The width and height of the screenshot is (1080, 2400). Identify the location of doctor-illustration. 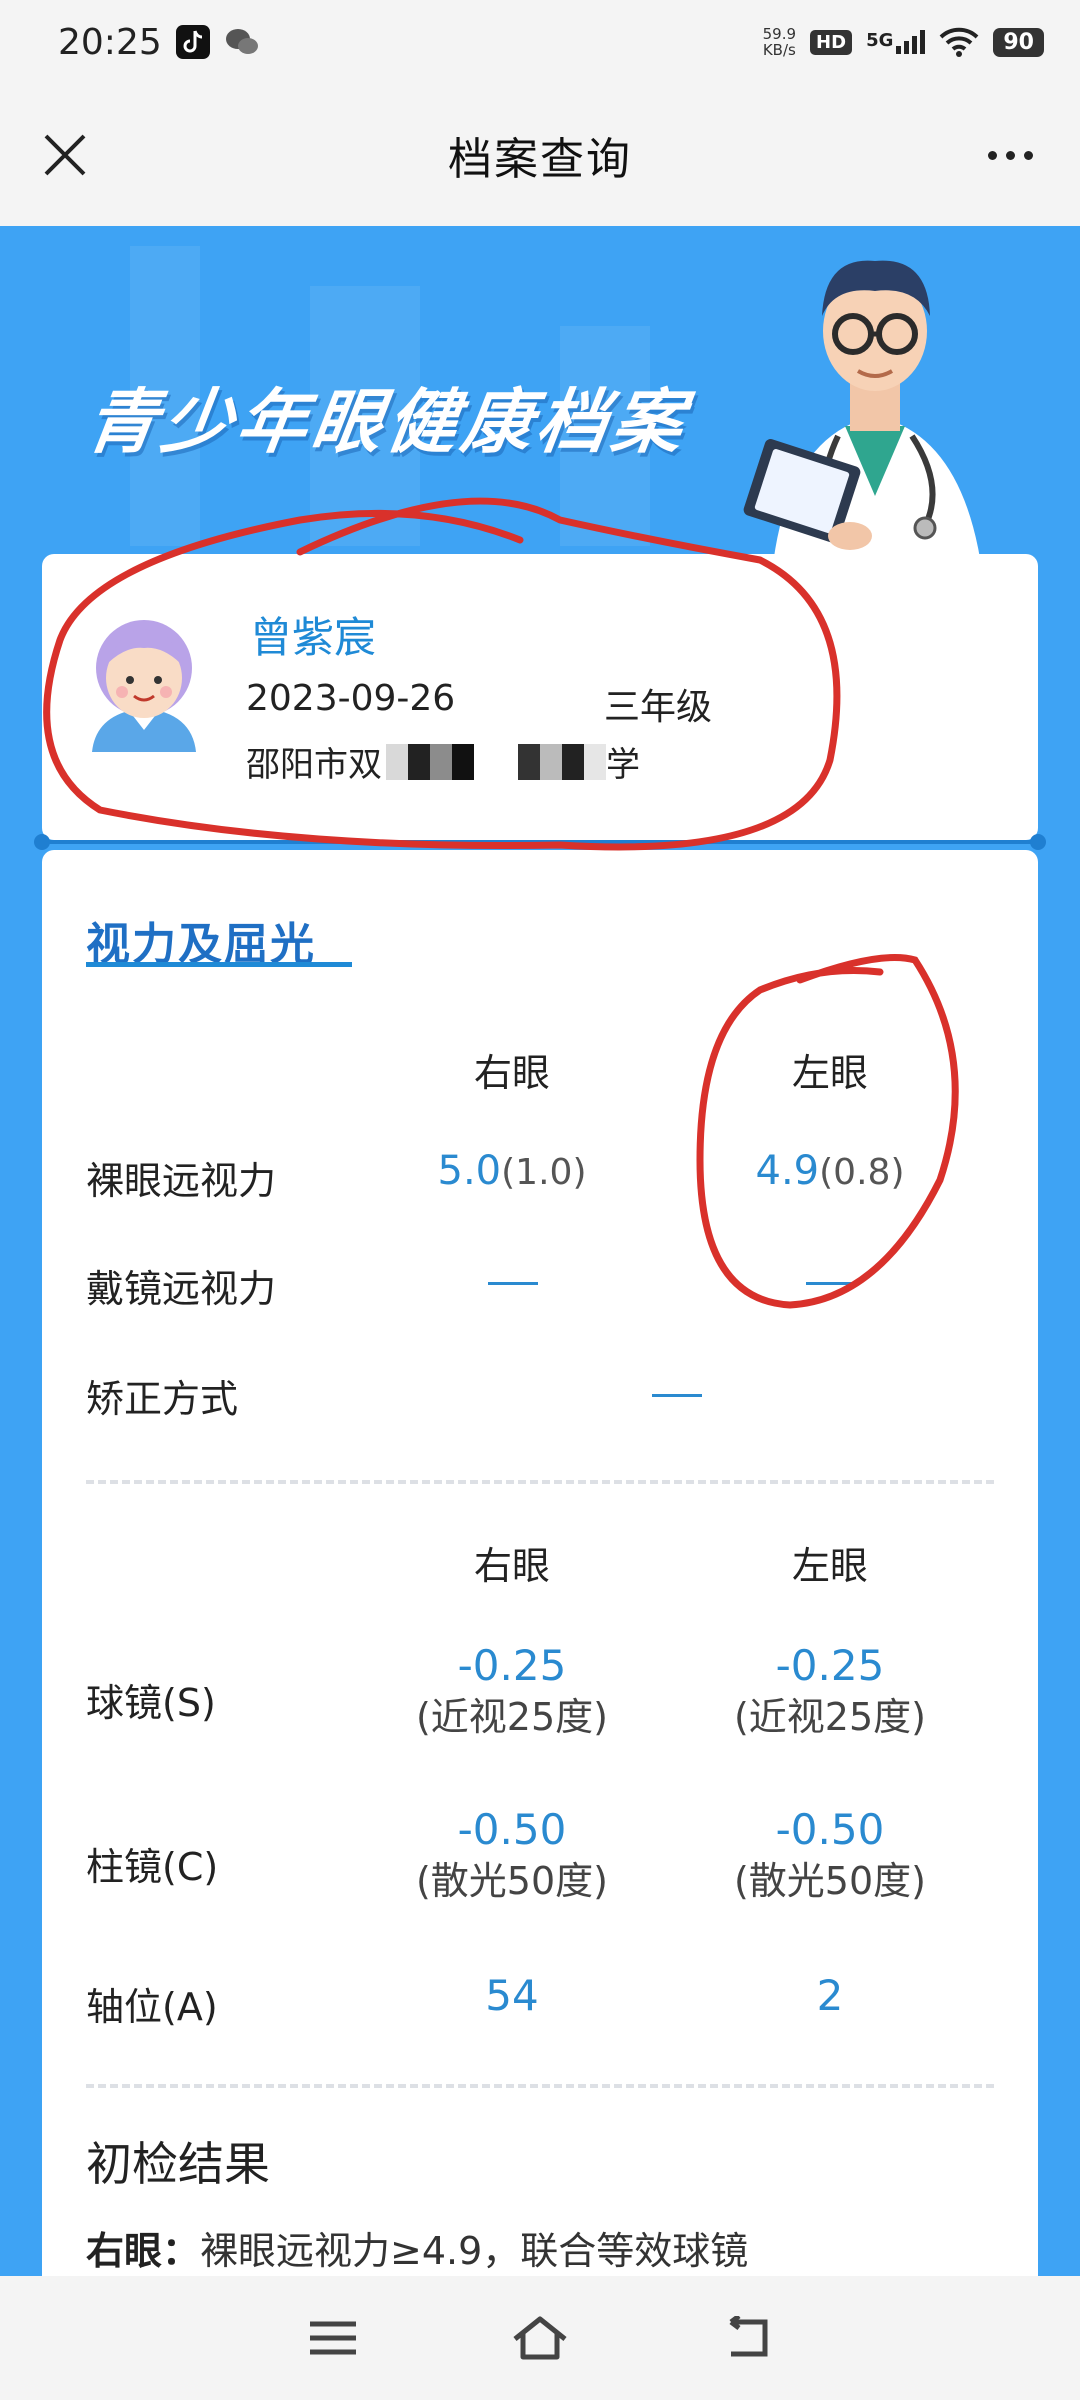
(864, 428).